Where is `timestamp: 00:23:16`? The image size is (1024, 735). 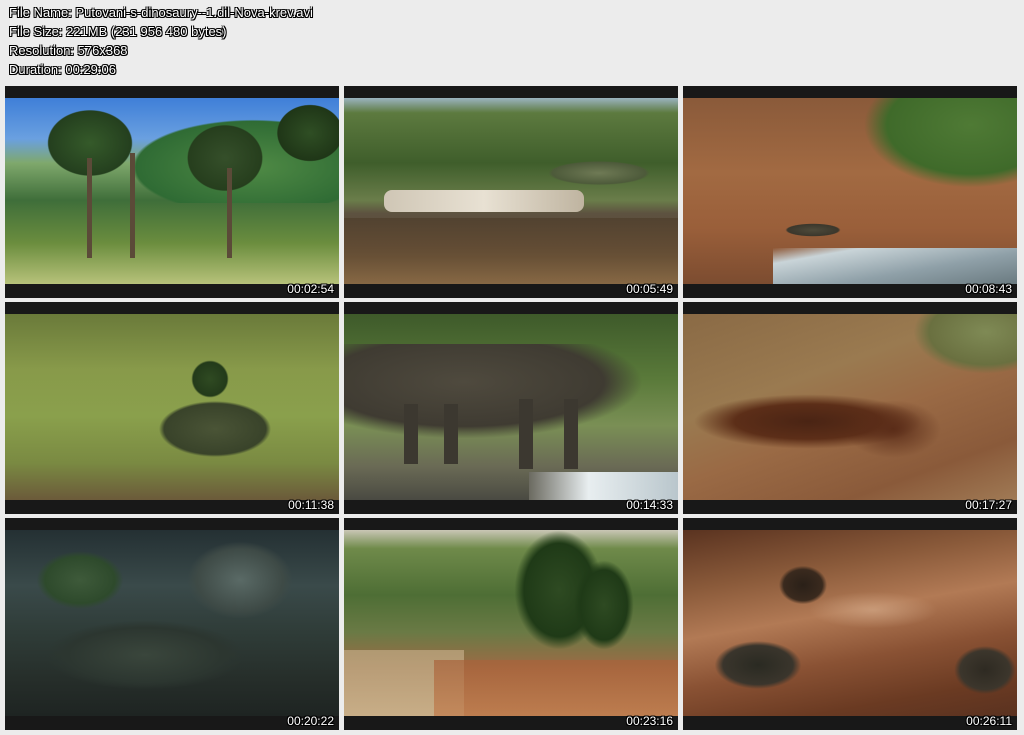
timestamp: 00:23:16 is located at coordinates (649, 721).